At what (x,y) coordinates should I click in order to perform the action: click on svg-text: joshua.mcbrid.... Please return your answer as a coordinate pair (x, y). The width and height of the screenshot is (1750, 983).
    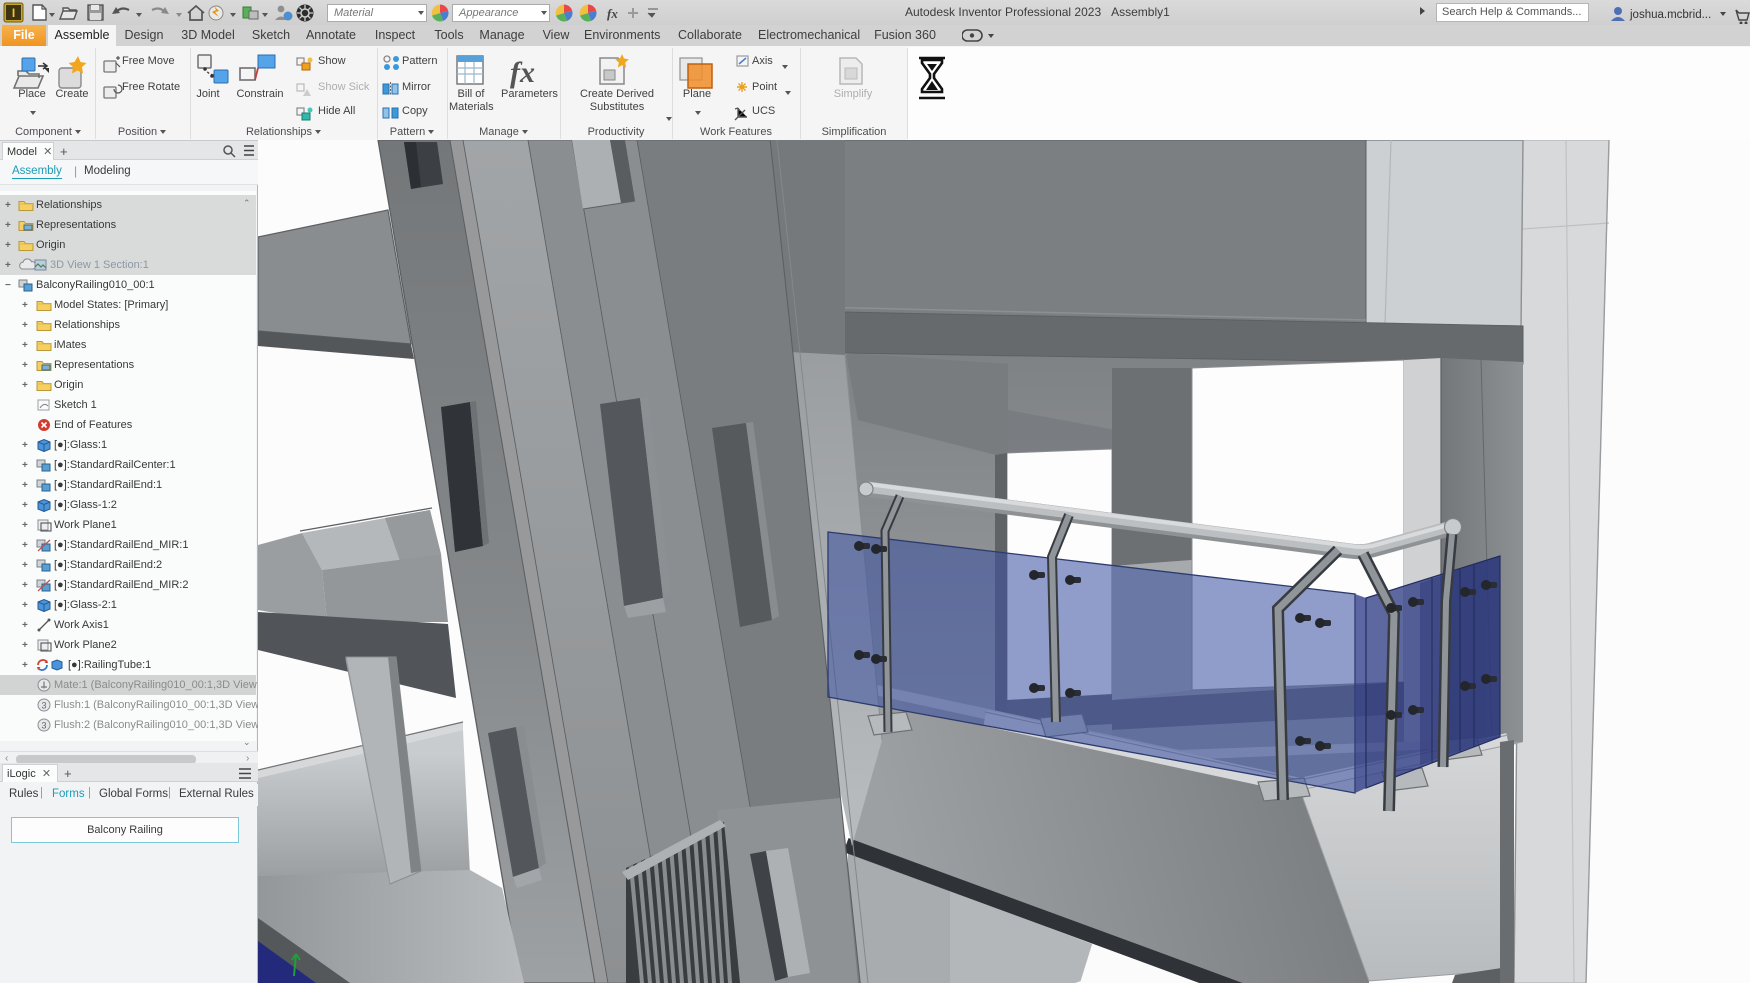
    Looking at the image, I should click on (1670, 15).